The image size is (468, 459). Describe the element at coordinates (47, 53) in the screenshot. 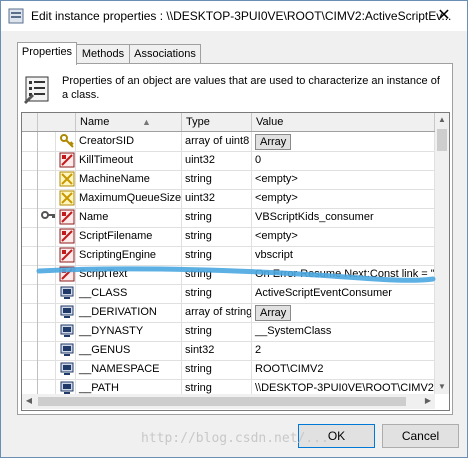

I see `tab-properties: Properties` at that location.